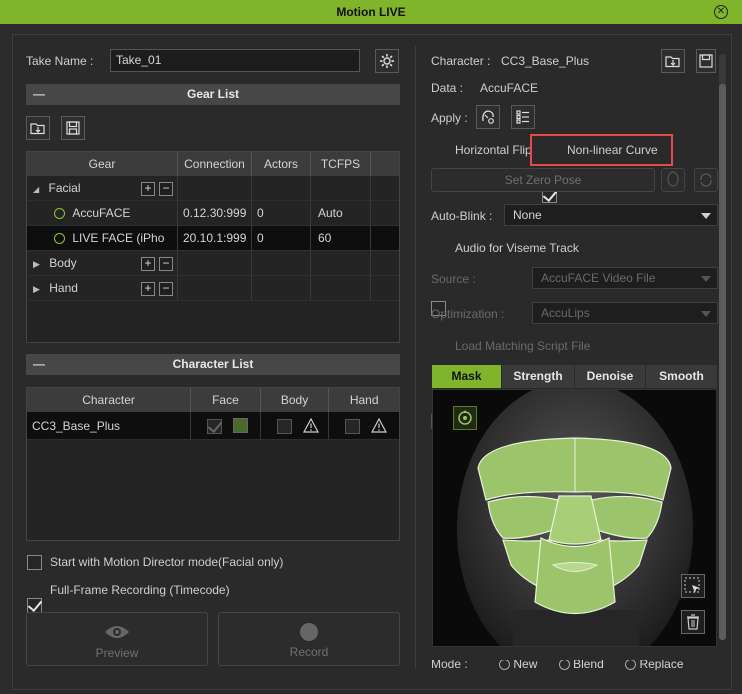 This screenshot has height=694, width=742. Describe the element at coordinates (543, 180) in the screenshot. I see `set-zero-pose-button: Set Zero Pose` at that location.